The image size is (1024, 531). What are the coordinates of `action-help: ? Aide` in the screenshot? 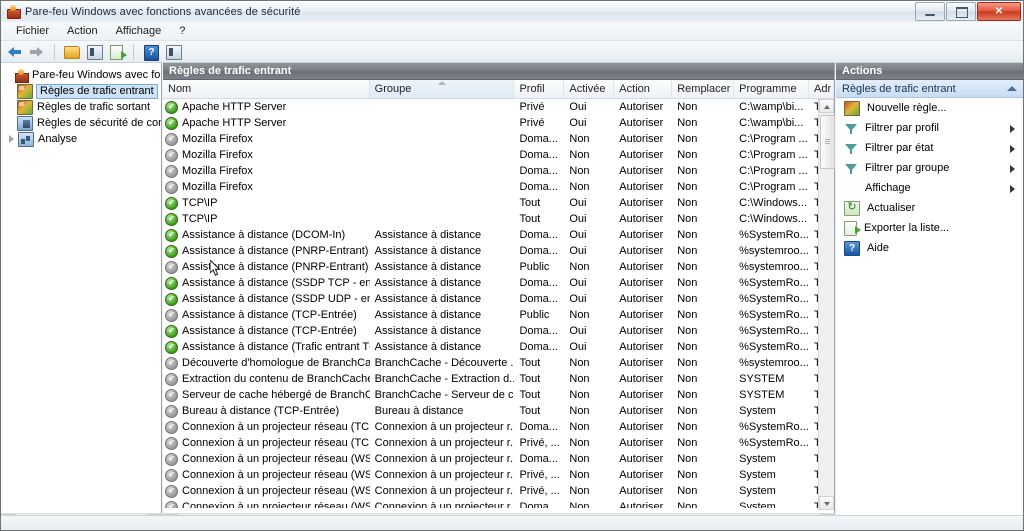 It's located at (929, 248).